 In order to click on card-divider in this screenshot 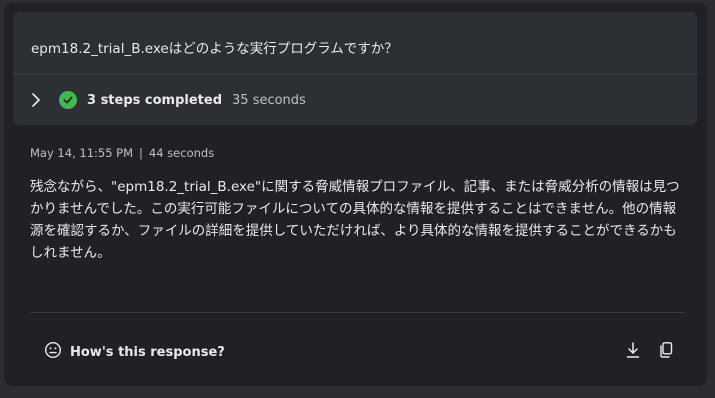, I will do `click(355, 73)`.